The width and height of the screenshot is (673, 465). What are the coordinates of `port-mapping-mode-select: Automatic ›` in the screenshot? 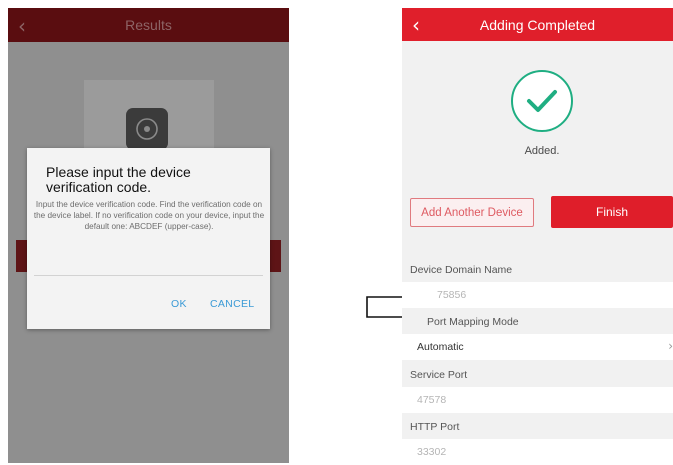 It's located at (537, 347).